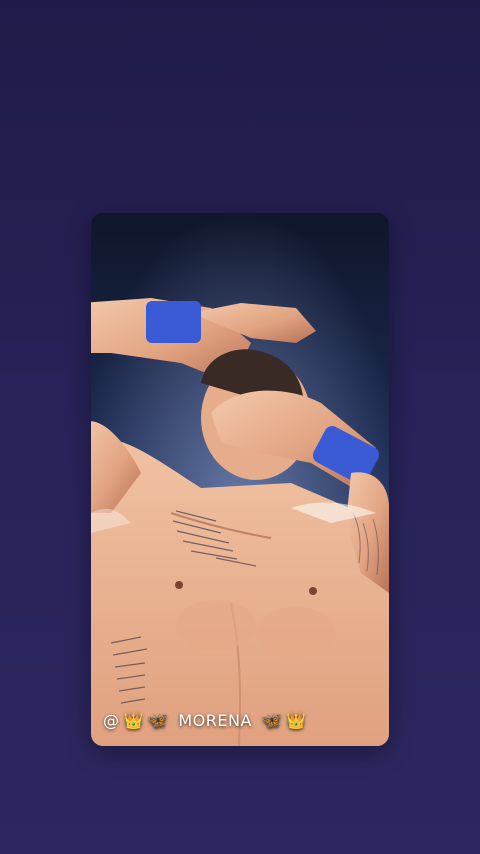 The image size is (480, 854). What do you see at coordinates (111, 720) in the screenshot?
I see `caption-at-sign: @` at bounding box center [111, 720].